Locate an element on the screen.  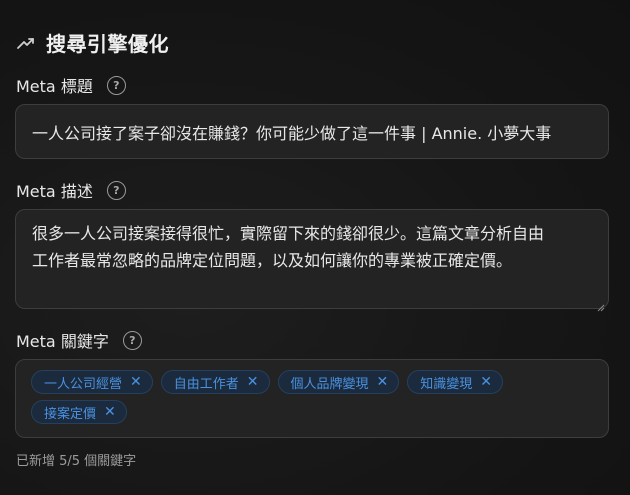
keyword-chip: 自由工作者 ✕ is located at coordinates (215, 382).